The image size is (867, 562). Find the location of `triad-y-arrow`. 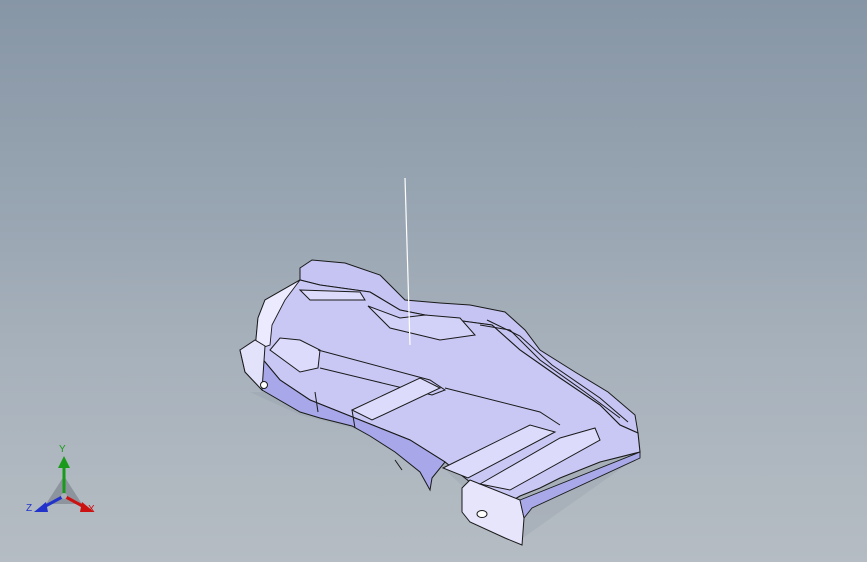

triad-y-arrow is located at coordinates (64, 462).